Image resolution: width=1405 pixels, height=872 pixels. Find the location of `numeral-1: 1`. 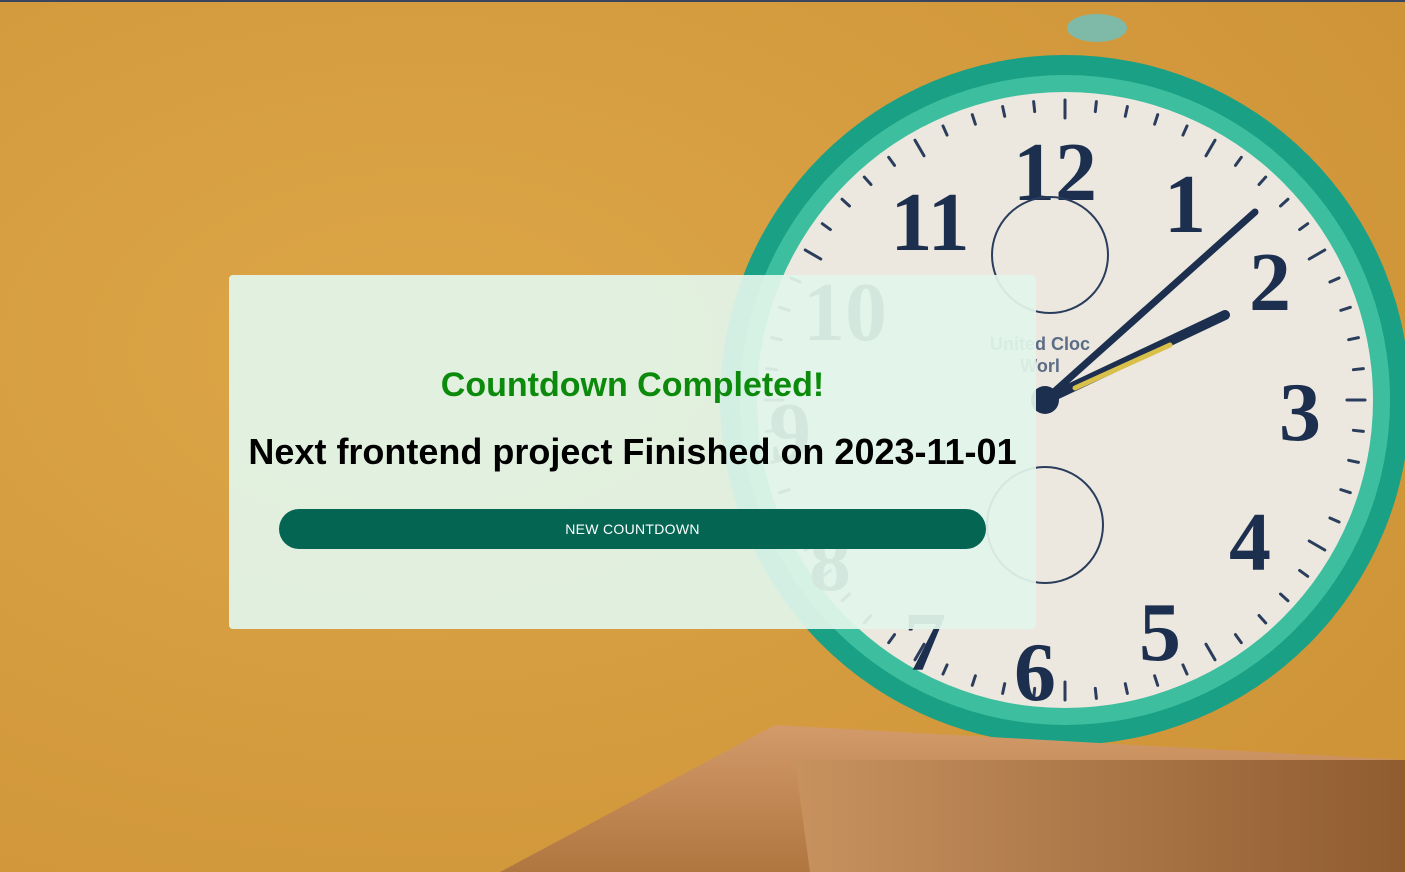

numeral-1: 1 is located at coordinates (1185, 204).